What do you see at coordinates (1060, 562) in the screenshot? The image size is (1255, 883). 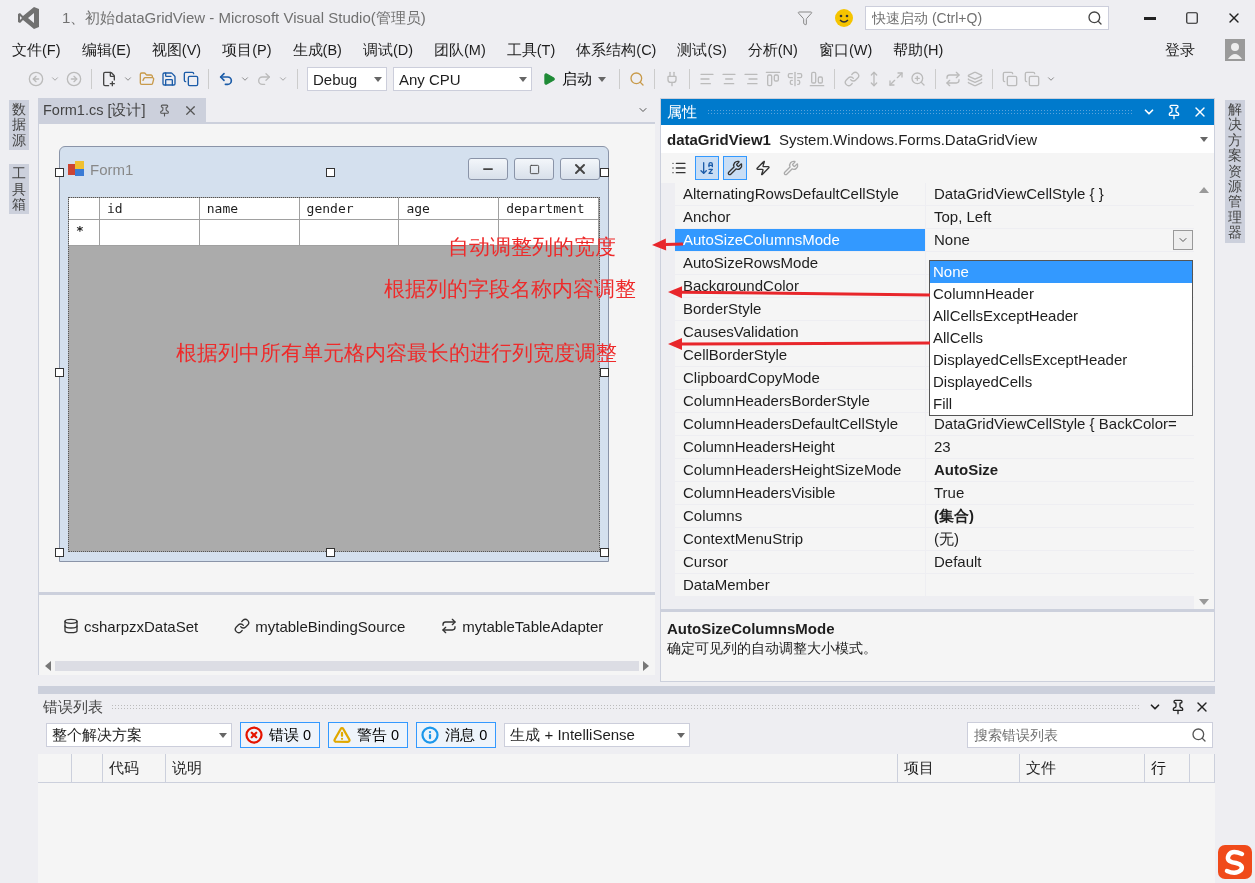 I see `property-value: Default` at bounding box center [1060, 562].